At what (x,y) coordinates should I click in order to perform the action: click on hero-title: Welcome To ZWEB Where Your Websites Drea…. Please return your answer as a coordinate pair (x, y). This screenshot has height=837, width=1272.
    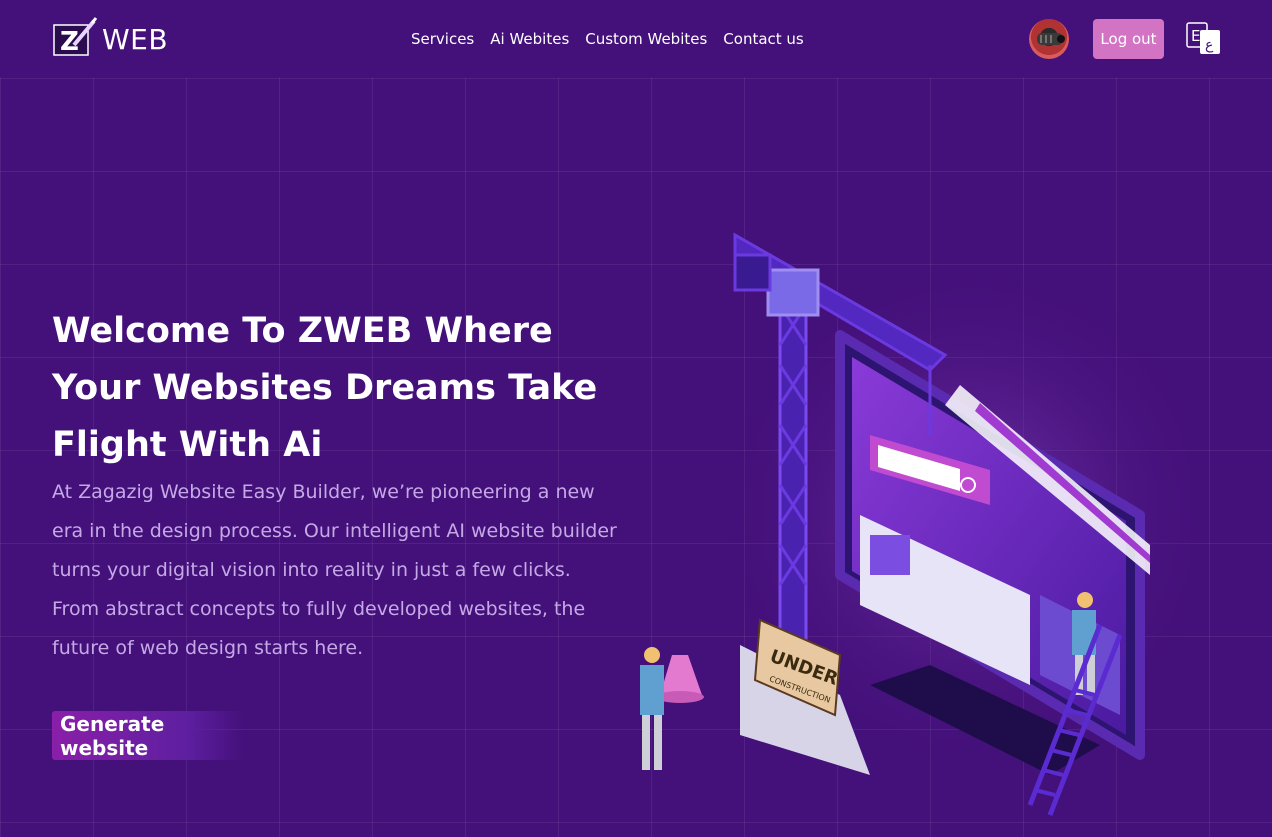
    Looking at the image, I should click on (325, 388).